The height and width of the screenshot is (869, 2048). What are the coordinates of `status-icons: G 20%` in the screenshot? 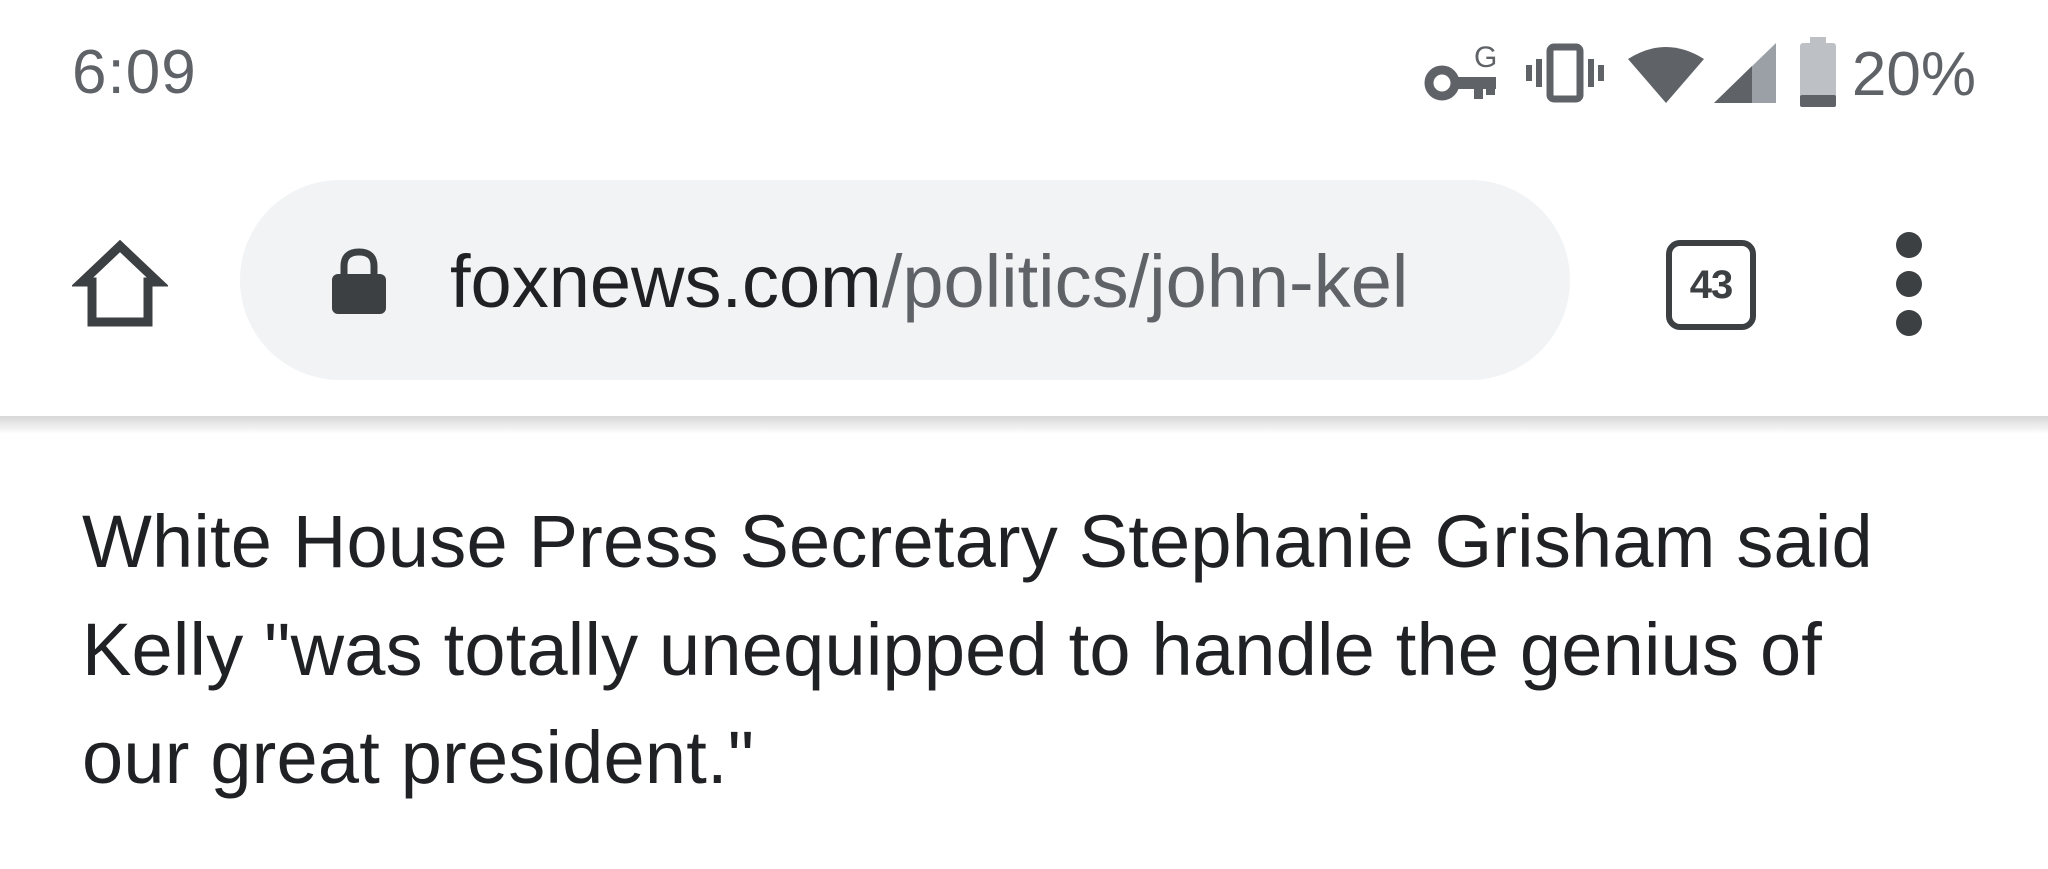 It's located at (1690, 75).